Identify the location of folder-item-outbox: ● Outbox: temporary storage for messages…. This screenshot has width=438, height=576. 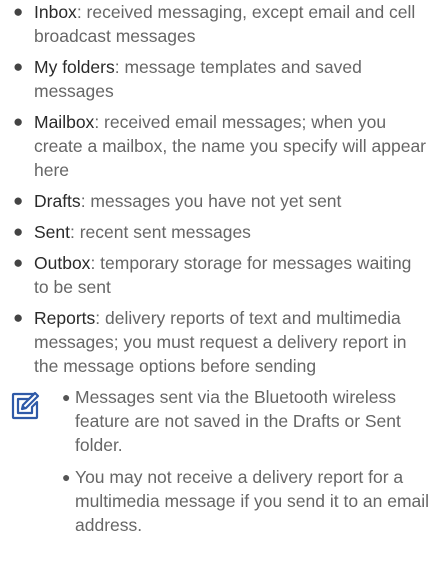
(219, 275).